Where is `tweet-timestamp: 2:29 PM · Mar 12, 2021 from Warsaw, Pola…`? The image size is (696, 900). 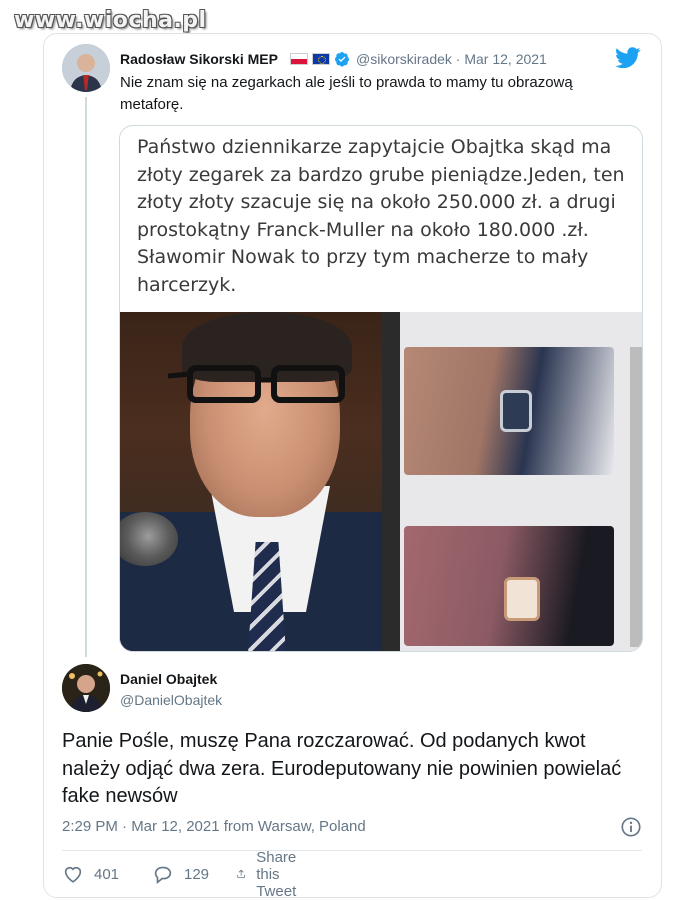 tweet-timestamp: 2:29 PM · Mar 12, 2021 from Warsaw, Pola… is located at coordinates (214, 826).